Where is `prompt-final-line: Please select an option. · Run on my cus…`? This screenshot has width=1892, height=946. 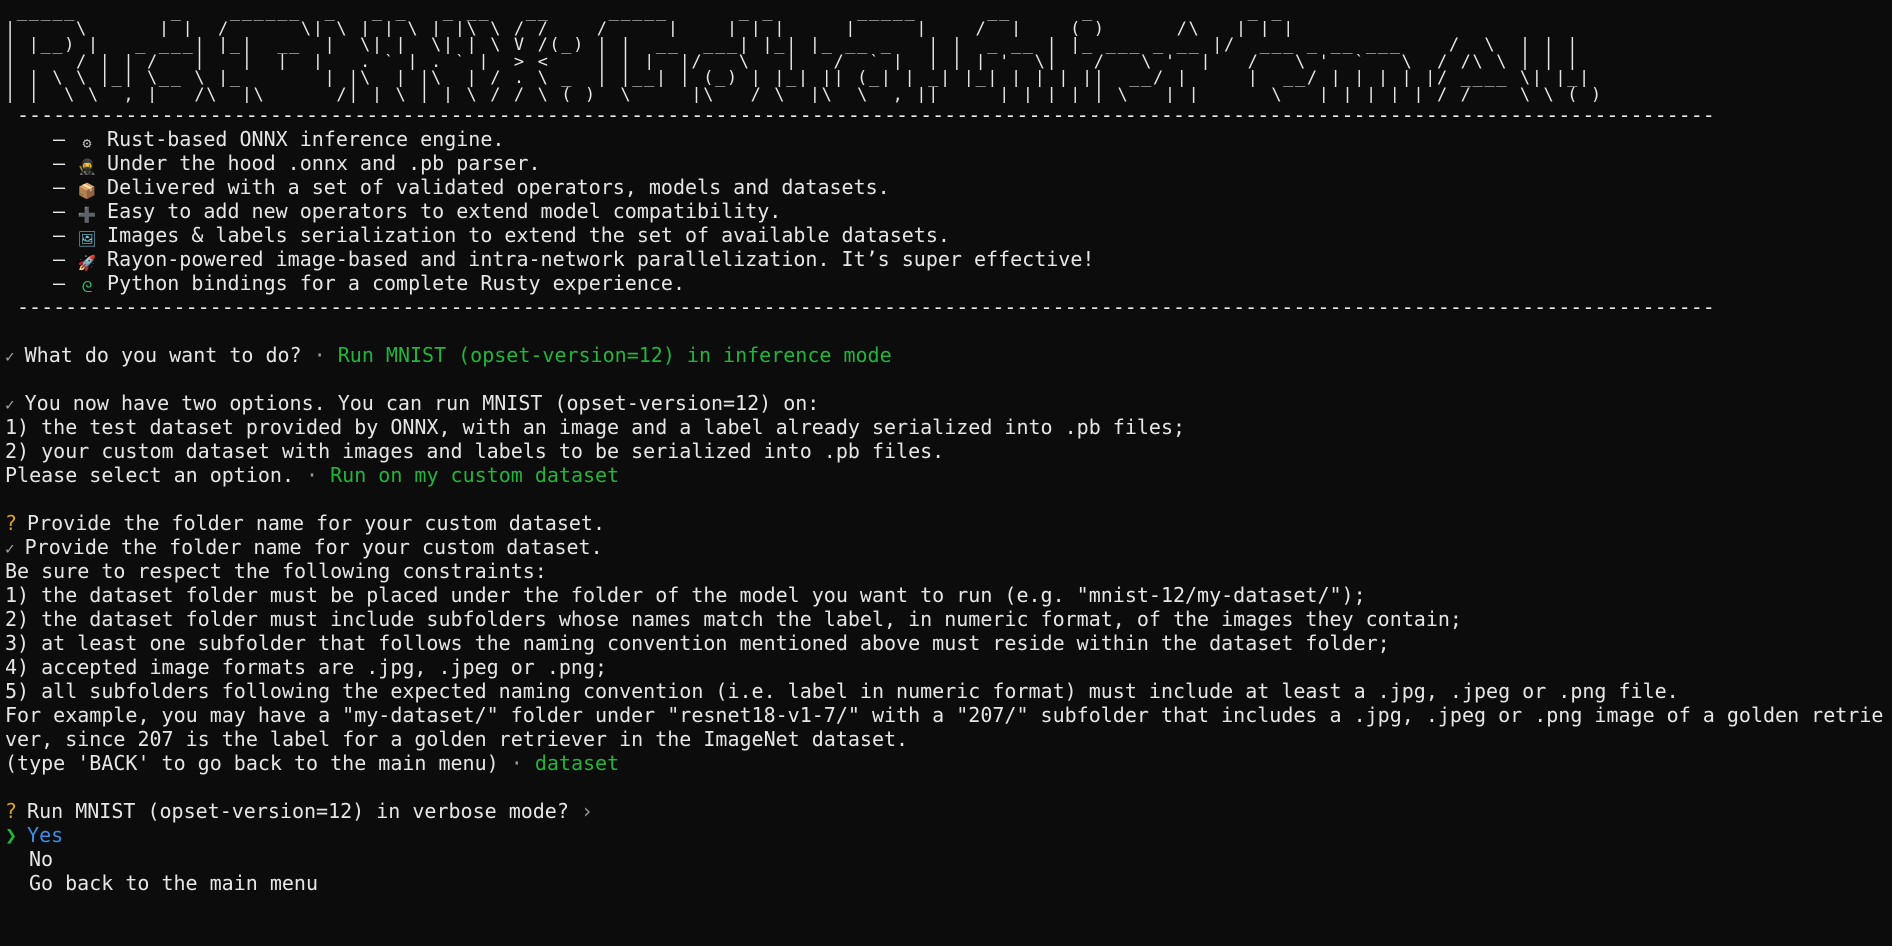 prompt-final-line: Please select an option. · Run on my cus… is located at coordinates (948, 475).